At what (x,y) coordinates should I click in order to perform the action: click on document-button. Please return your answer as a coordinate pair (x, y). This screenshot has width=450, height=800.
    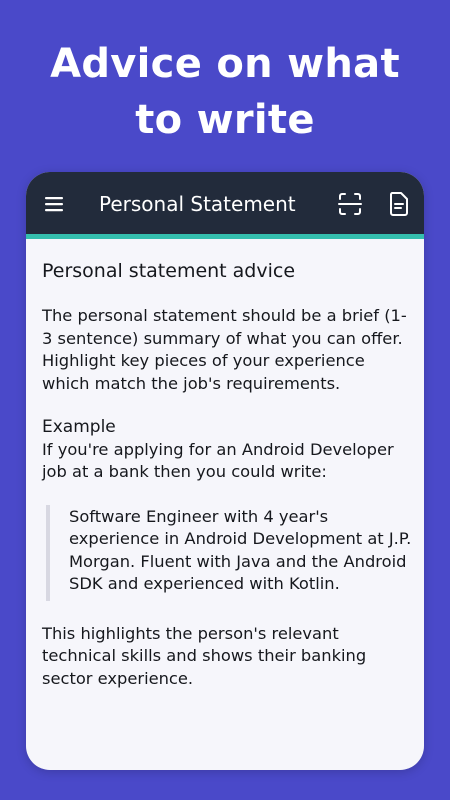
    Looking at the image, I should click on (399, 204).